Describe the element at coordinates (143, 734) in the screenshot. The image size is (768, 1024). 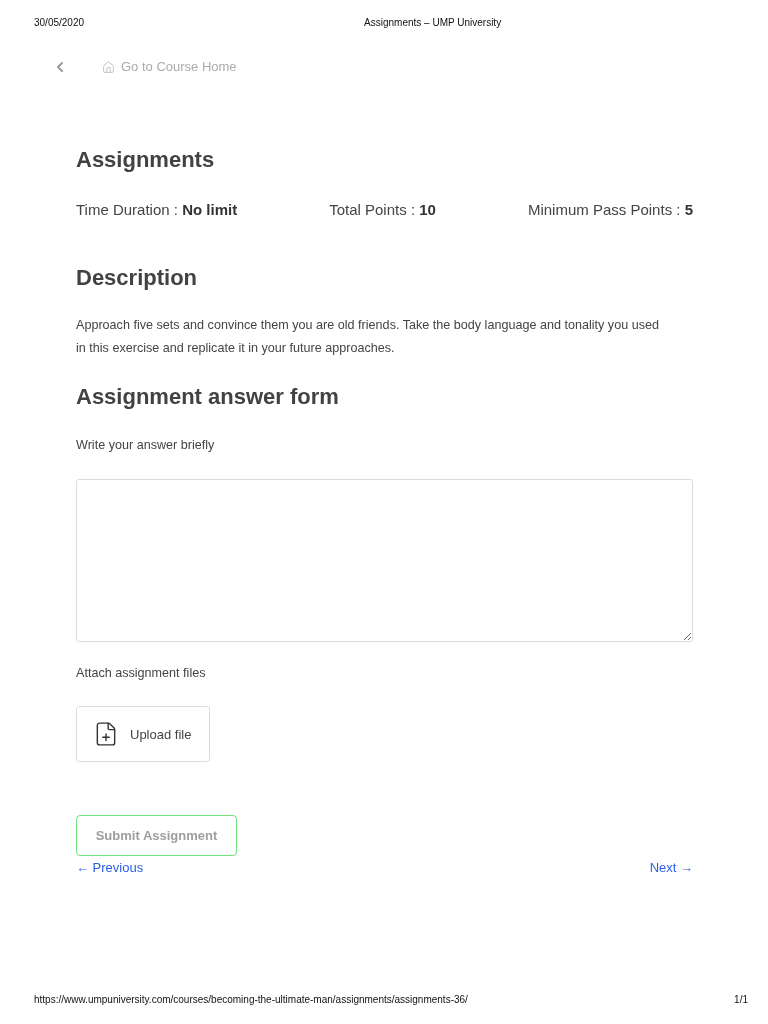
I see `upload-file-button: Upload file` at that location.